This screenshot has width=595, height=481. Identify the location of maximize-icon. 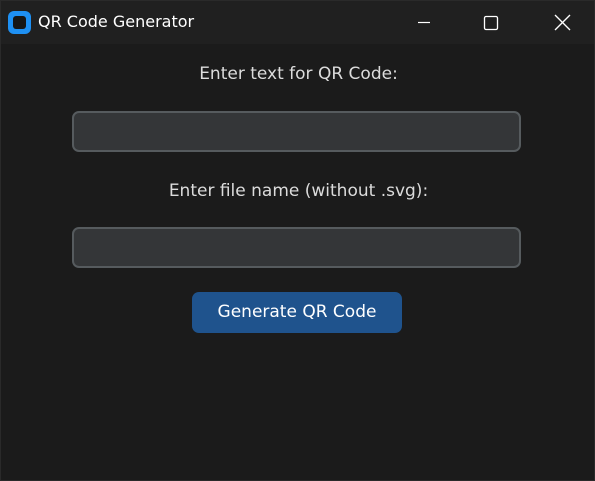
(491, 23).